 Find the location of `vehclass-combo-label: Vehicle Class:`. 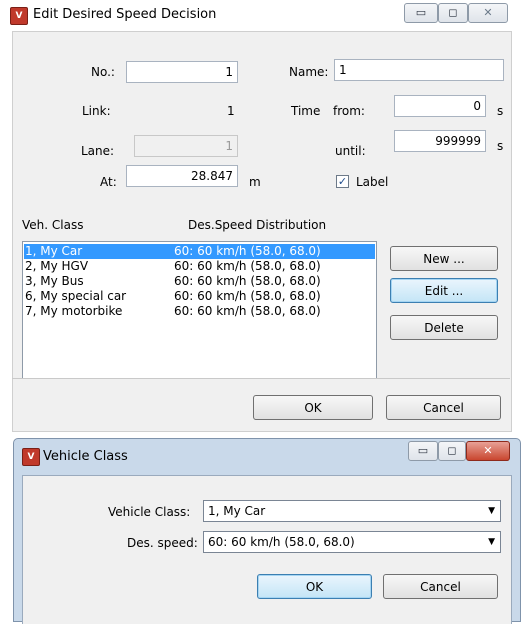

vehclass-combo-label: Vehicle Class: is located at coordinates (149, 512).